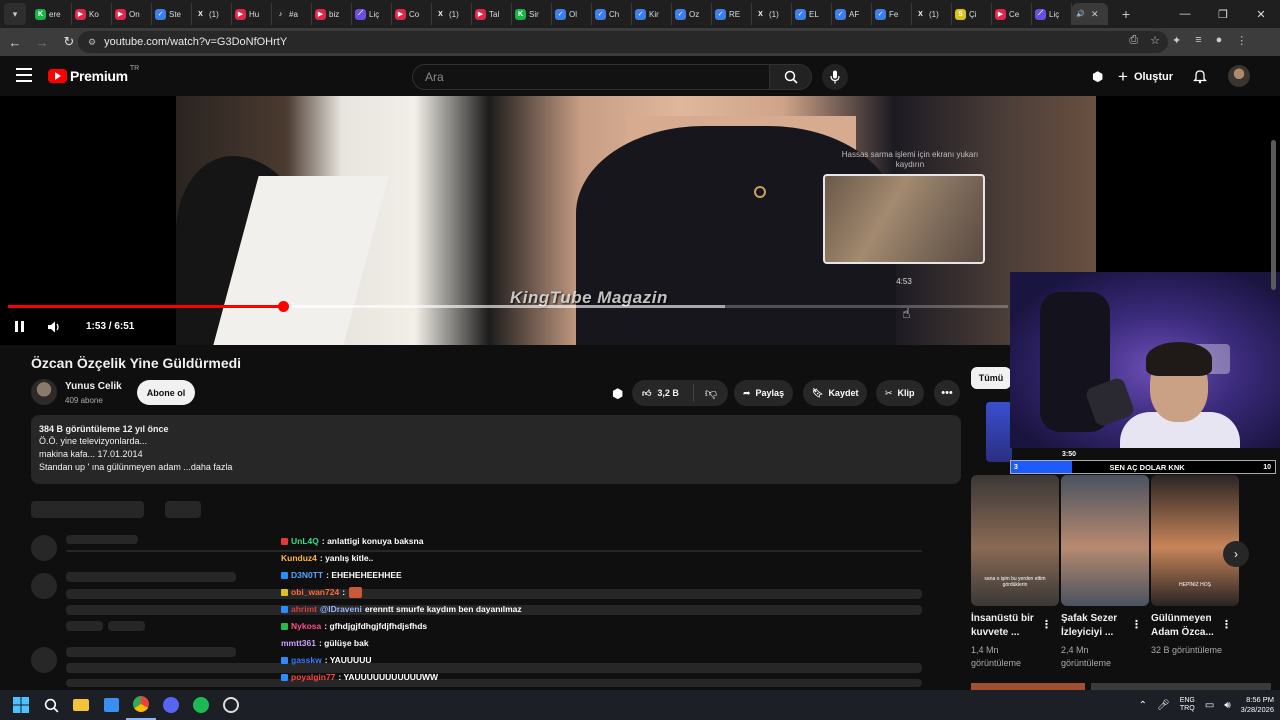 The image size is (1280, 720). Describe the element at coordinates (991, 378) in the screenshot. I see `filter-chip-all: Tümü` at that location.